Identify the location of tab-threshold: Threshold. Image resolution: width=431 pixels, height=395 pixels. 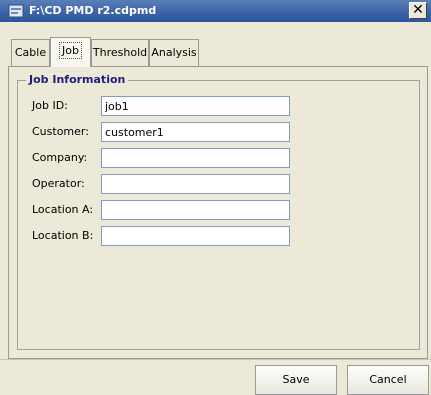
(120, 52).